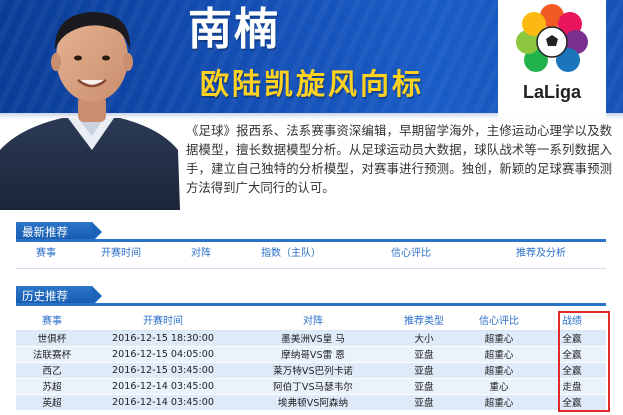 The height and width of the screenshot is (415, 623). What do you see at coordinates (552, 38) in the screenshot?
I see `laliga-emblem-icon` at bounding box center [552, 38].